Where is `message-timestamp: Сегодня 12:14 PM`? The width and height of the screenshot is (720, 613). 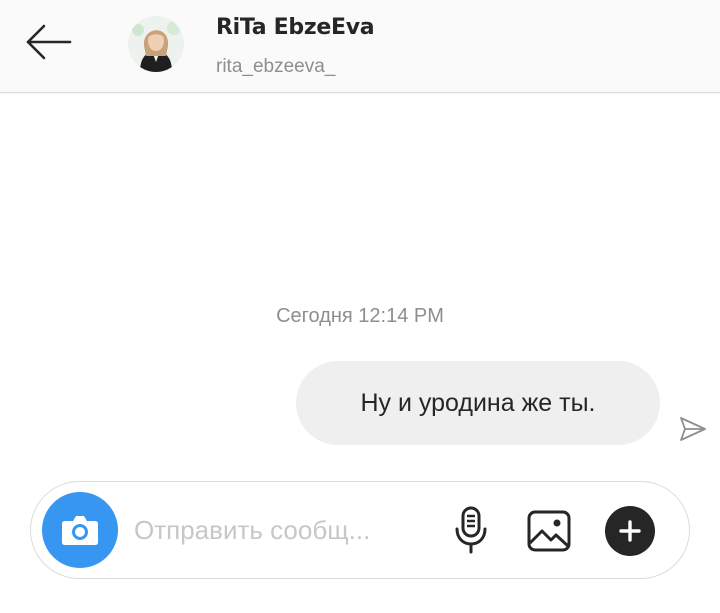
message-timestamp: Сегодня 12:14 PM is located at coordinates (360, 316).